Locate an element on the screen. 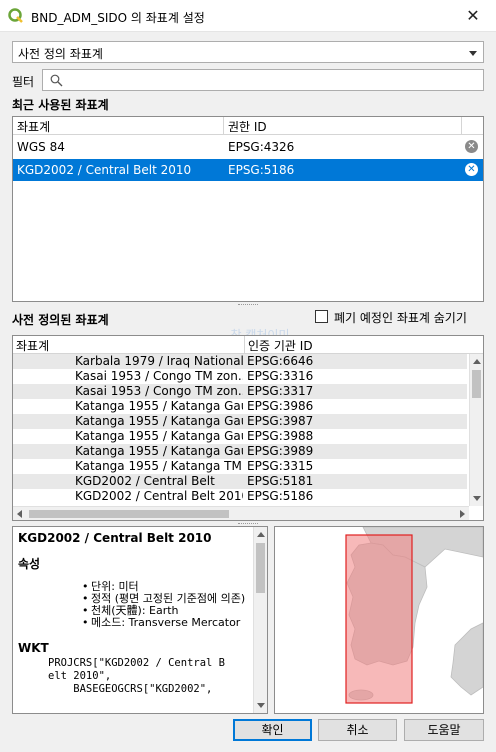 This screenshot has height=752, width=496. hide-deprecated-label: 폐기 예정인 좌표계 숨기기 is located at coordinates (400, 318).